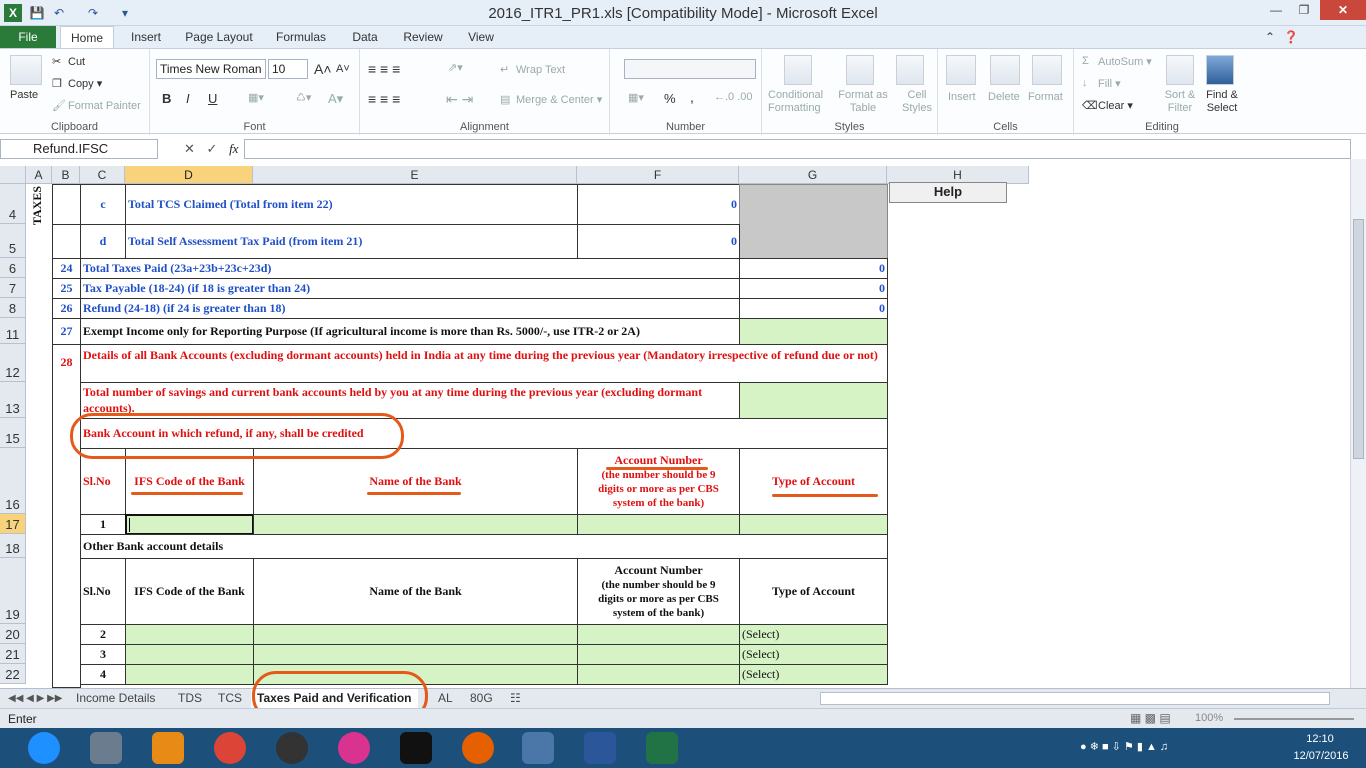 The image size is (1366, 768). I want to click on minimize-button: —, so click(1276, 10).